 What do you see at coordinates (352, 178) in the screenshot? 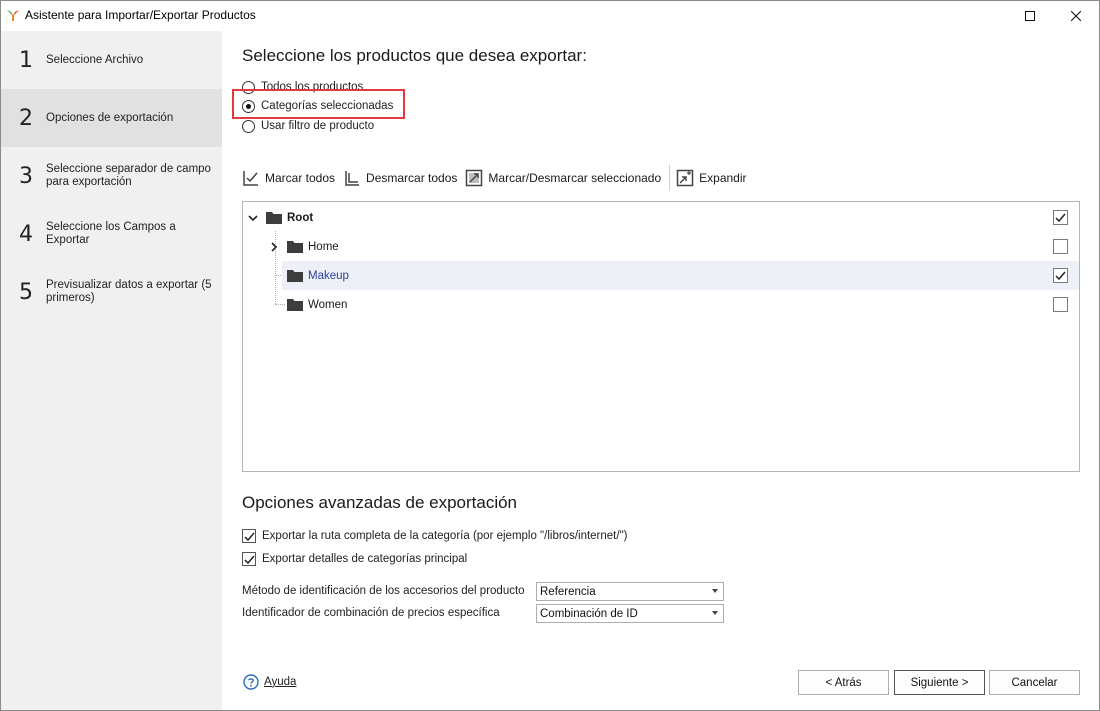
I see `uncheck-all-icon` at bounding box center [352, 178].